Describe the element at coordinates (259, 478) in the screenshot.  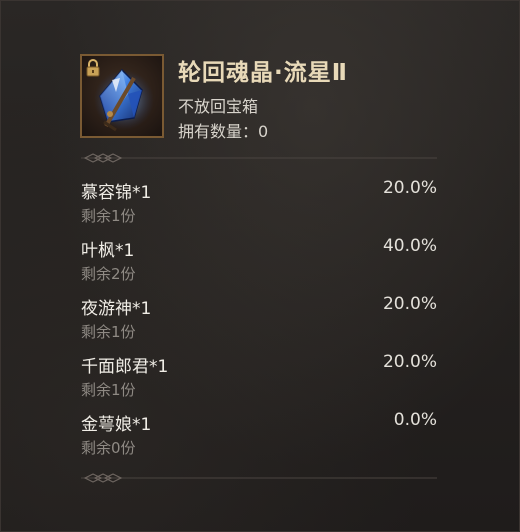
I see `ornament-divider-bottom` at that location.